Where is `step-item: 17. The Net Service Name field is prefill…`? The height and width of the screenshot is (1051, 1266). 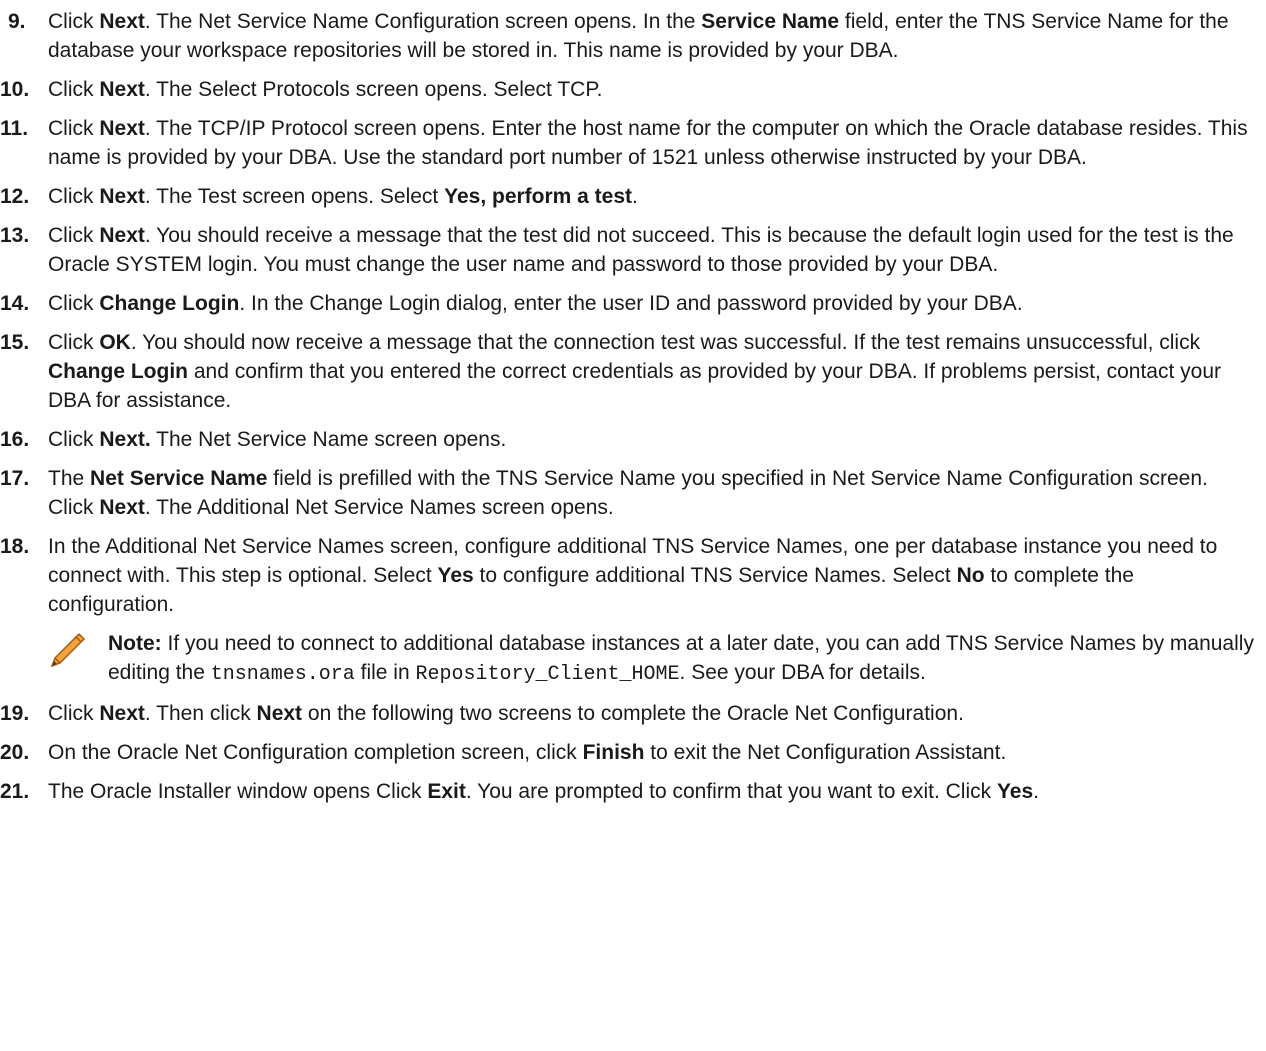
step-item: 17. The Net Service Name field is prefill… is located at coordinates (633, 493).